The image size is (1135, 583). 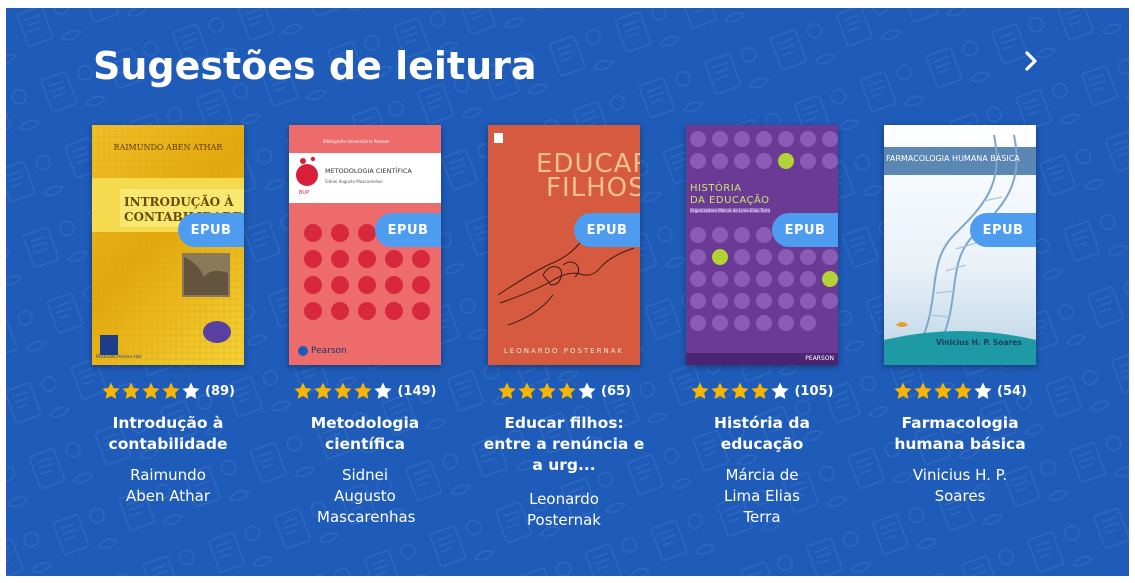 I want to click on rating: (54), so click(x=960, y=391).